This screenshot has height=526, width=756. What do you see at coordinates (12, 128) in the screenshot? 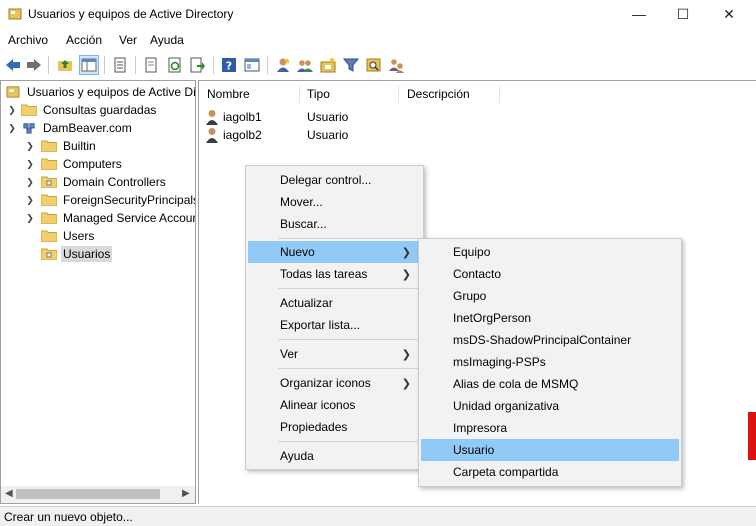
I see `chevron-down-icon: ❯` at bounding box center [12, 128].